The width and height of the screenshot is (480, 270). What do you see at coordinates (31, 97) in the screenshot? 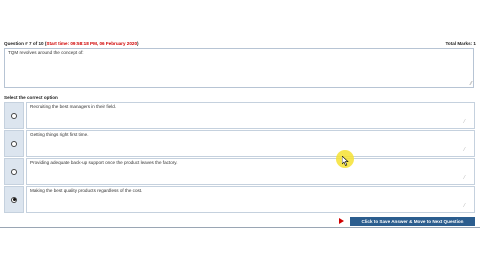
I see `select-option-label: Select the correct option` at bounding box center [31, 97].